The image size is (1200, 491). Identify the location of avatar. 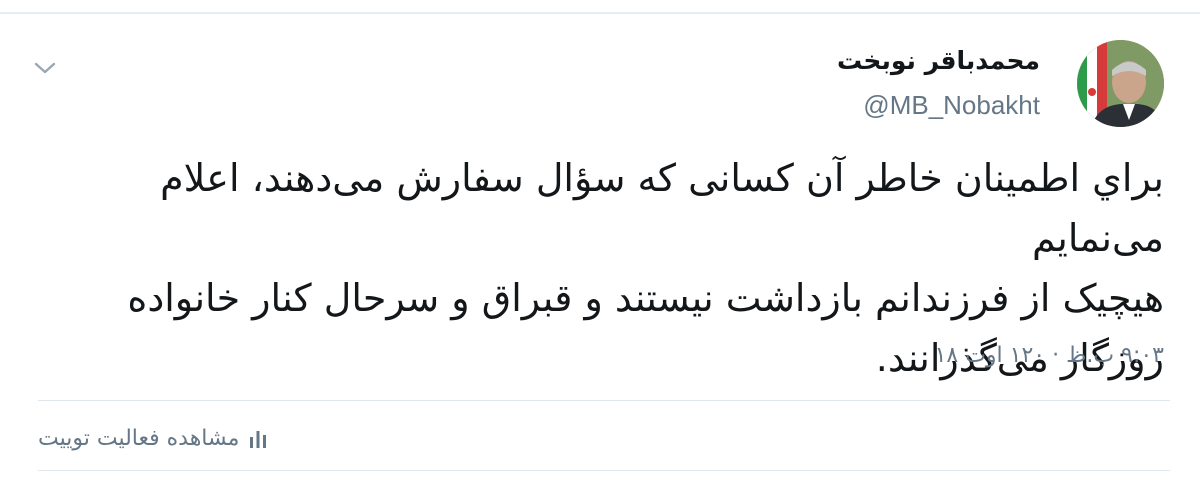
(1120, 83).